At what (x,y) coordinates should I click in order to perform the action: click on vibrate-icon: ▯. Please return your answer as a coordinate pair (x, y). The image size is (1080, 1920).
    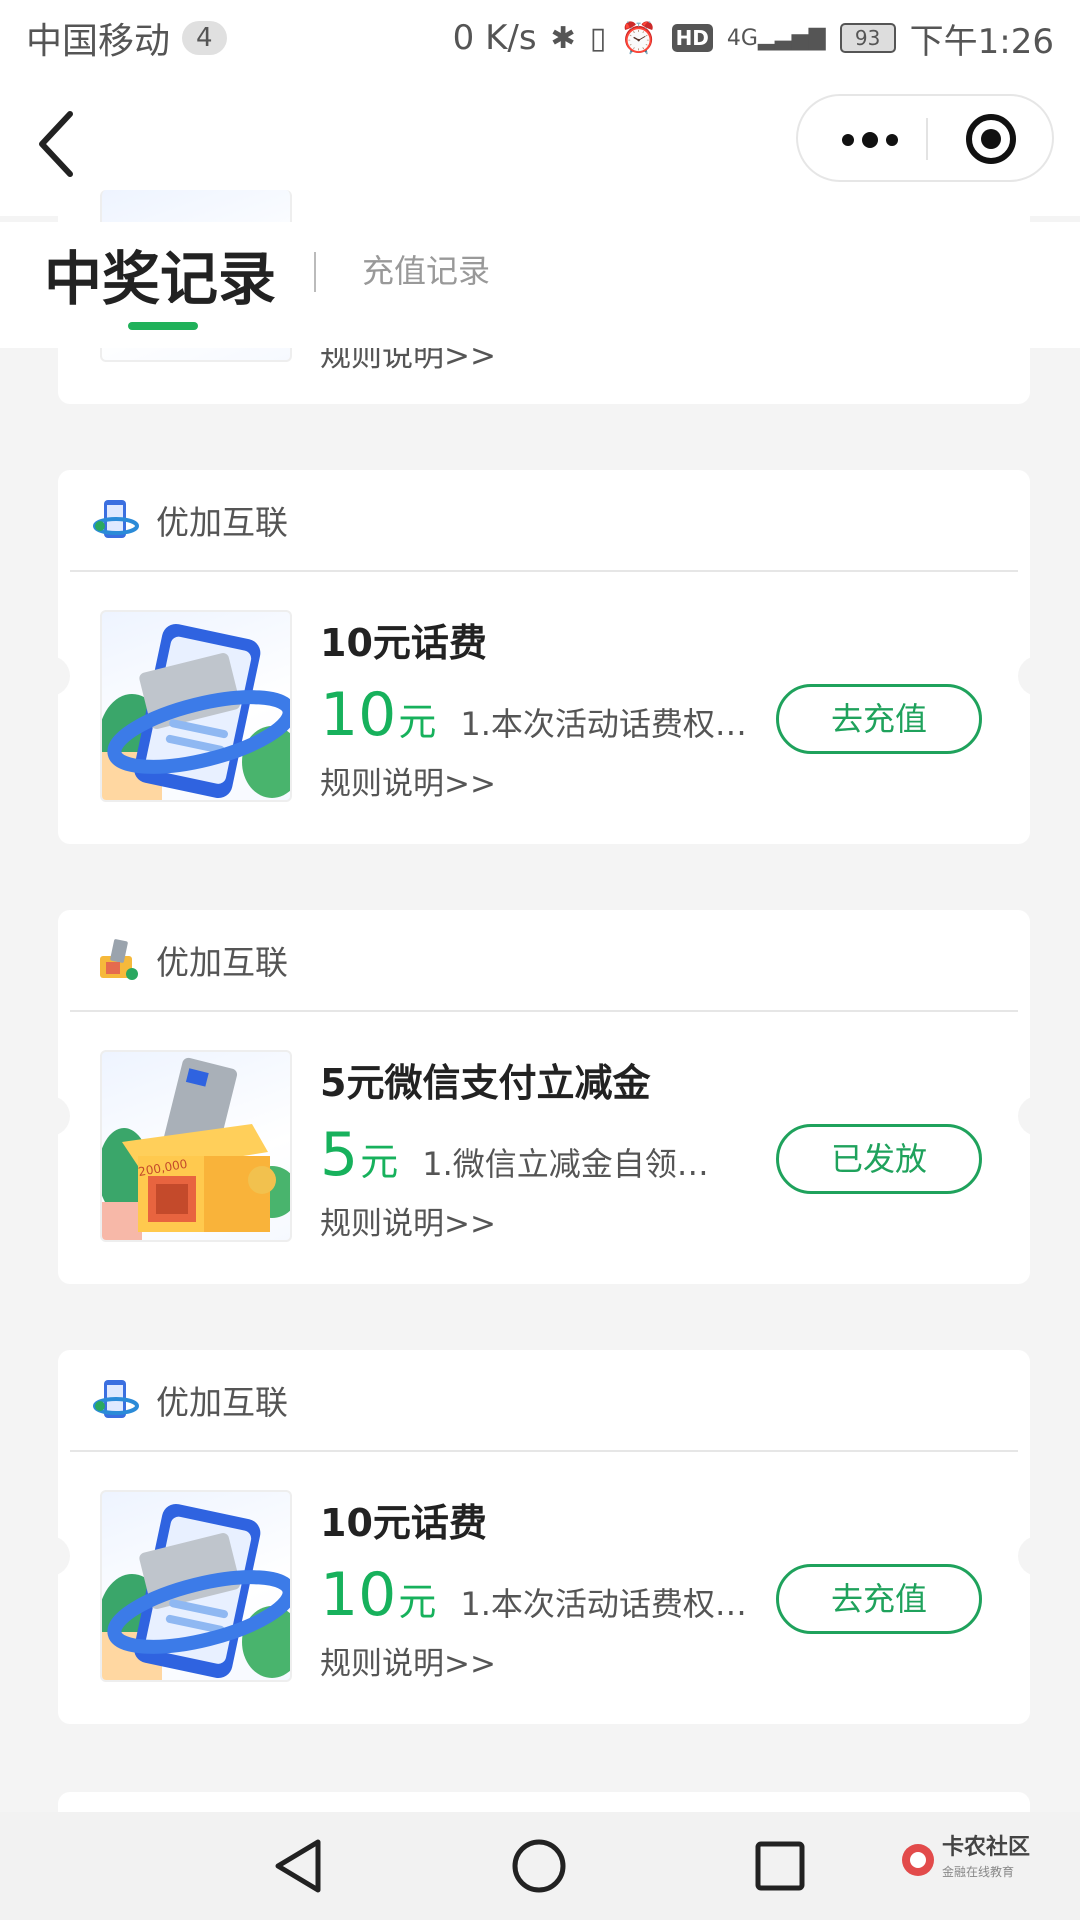
    Looking at the image, I should click on (598, 38).